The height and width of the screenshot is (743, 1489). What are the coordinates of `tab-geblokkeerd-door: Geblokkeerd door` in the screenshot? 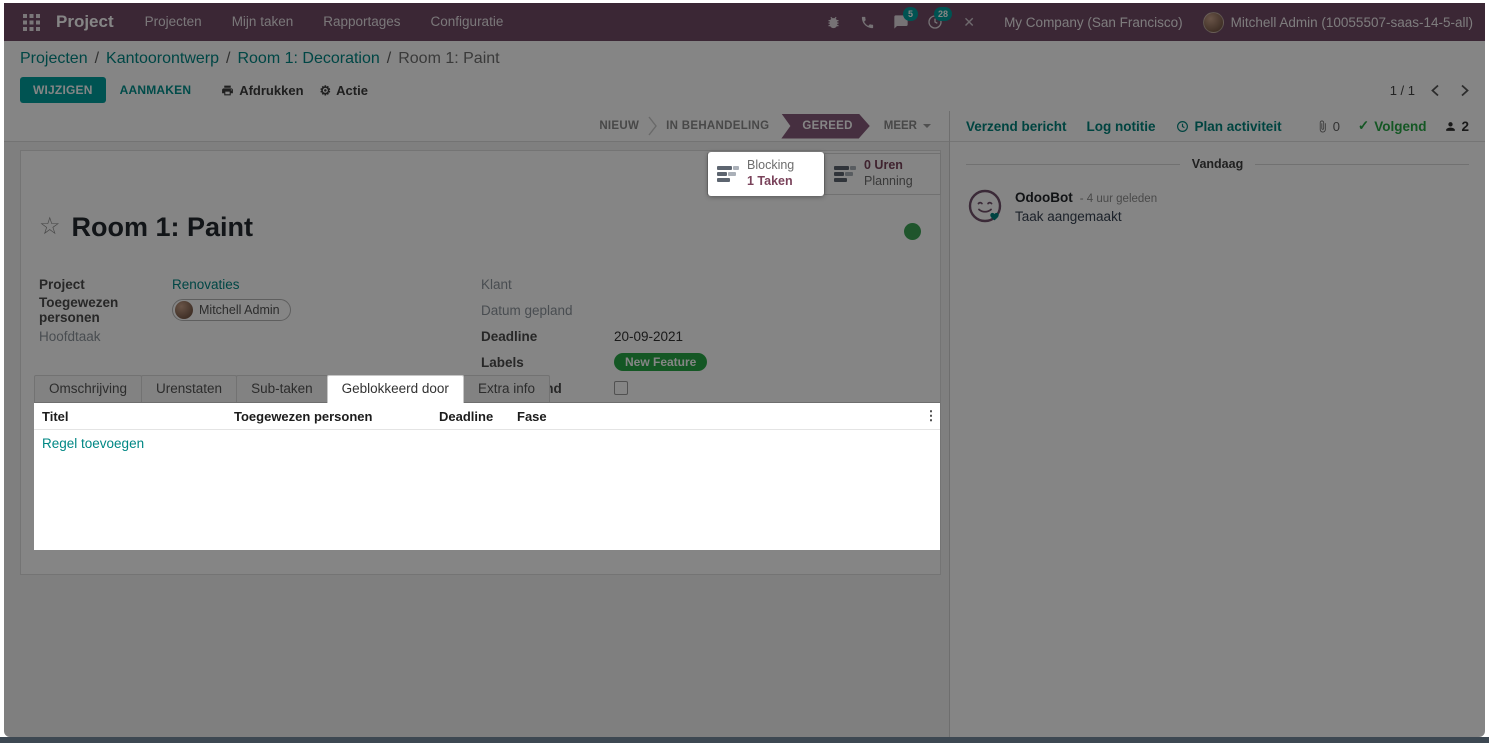 It's located at (395, 389).